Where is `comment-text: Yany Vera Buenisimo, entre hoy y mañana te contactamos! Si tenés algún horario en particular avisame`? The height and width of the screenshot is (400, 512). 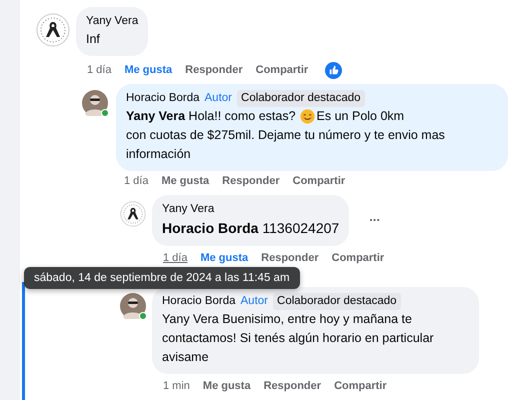 comment-text: Yany Vera Buenisimo, entre hoy y mañana te contactamos! Si tenés algún horario en particular avisame is located at coordinates (298, 338).